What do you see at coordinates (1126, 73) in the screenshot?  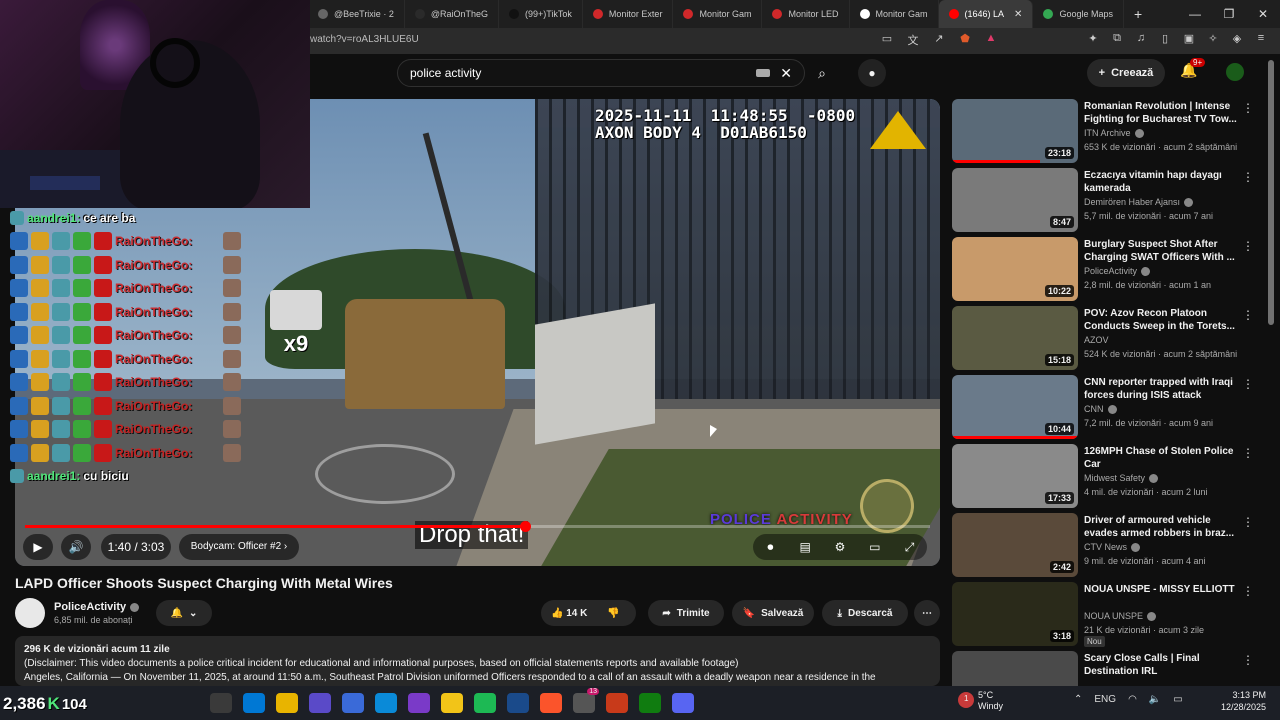 I see `create-button: + Creează` at bounding box center [1126, 73].